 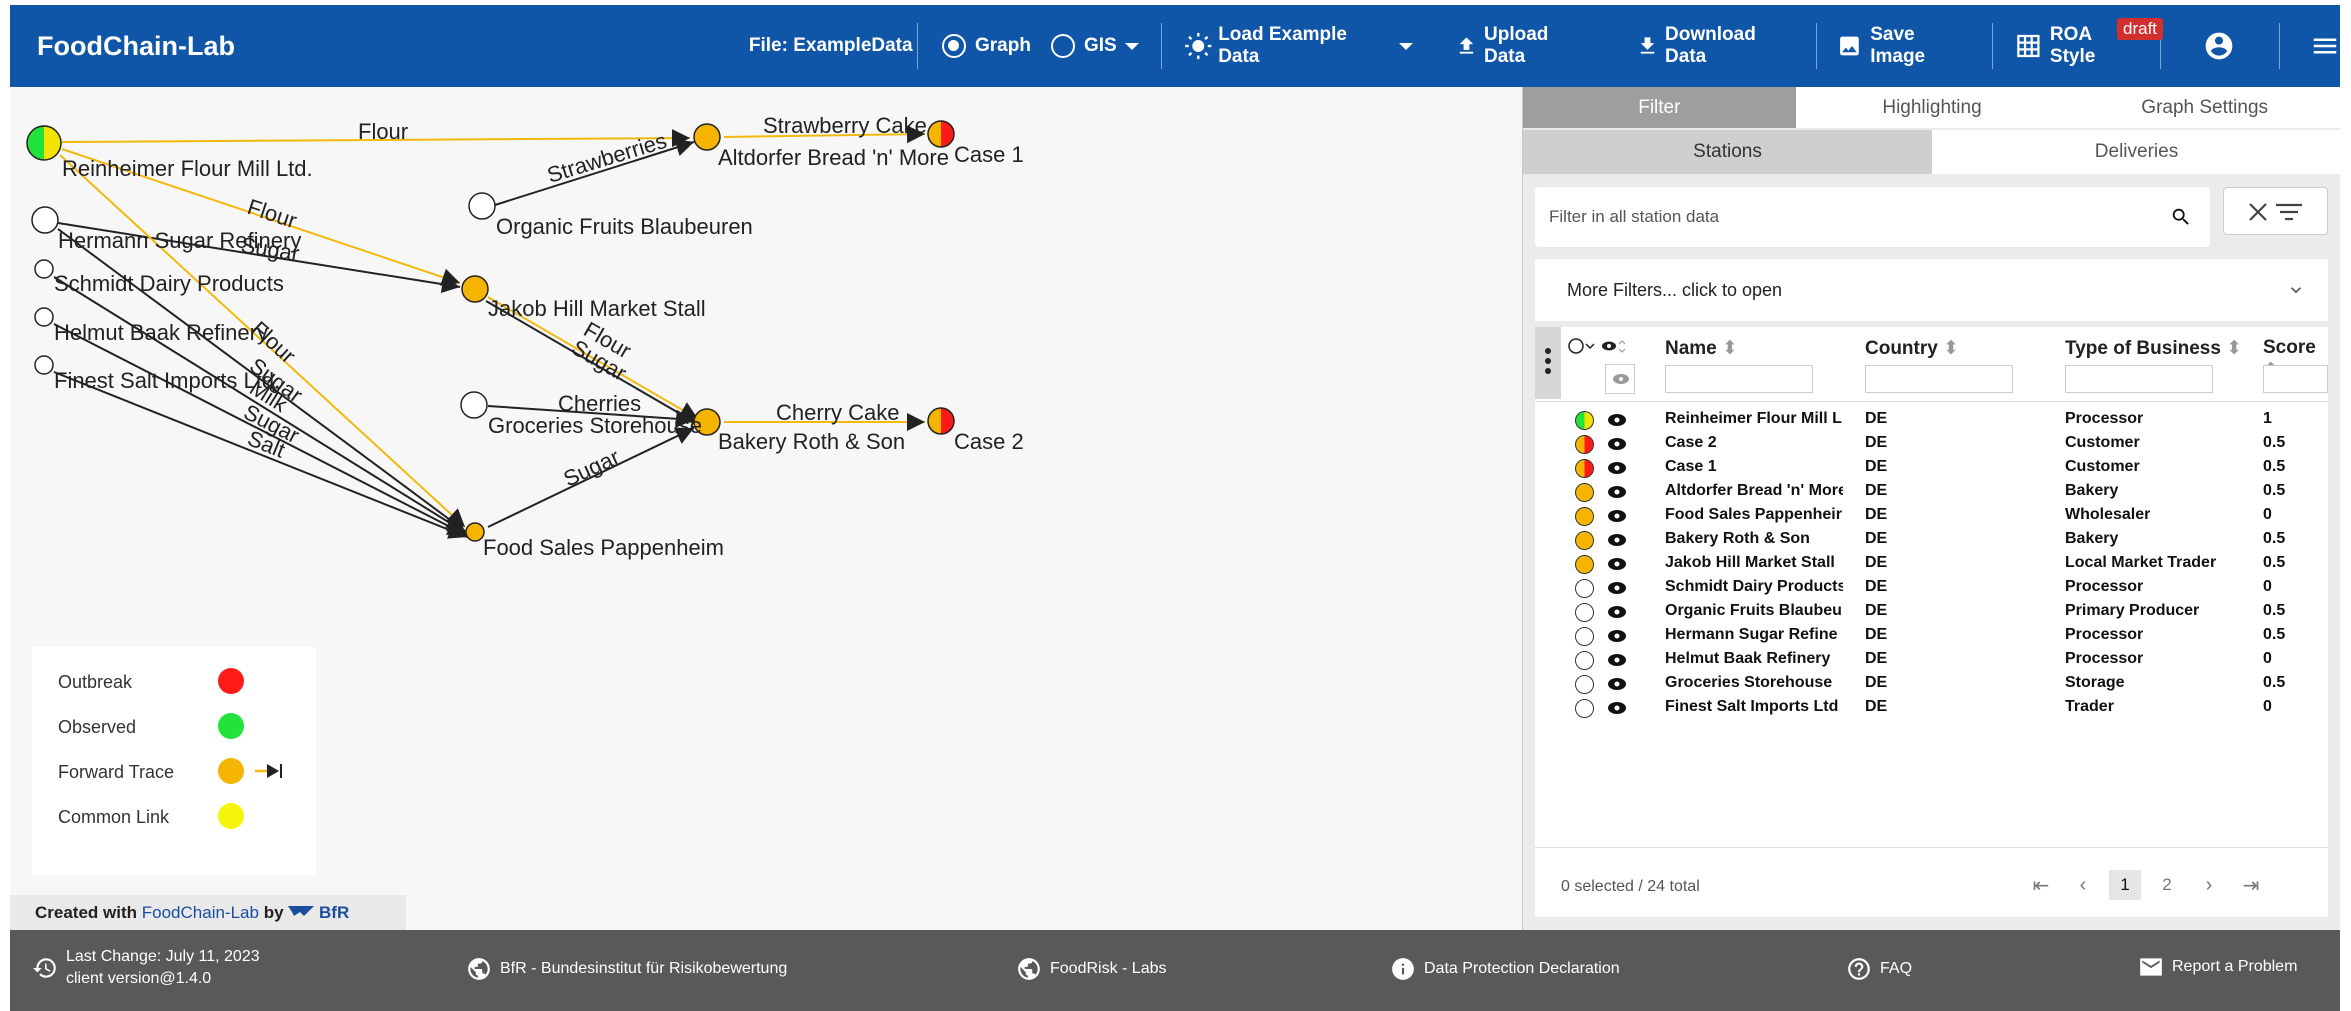 I want to click on edge-label: Sugar, so click(x=592, y=467).